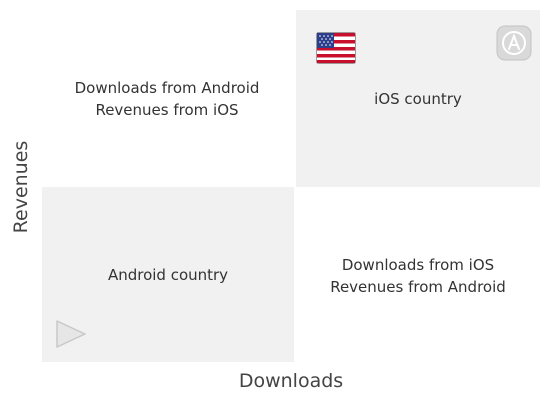 This screenshot has width=540, height=394. Describe the element at coordinates (514, 43) in the screenshot. I see `app-store-icon` at that location.